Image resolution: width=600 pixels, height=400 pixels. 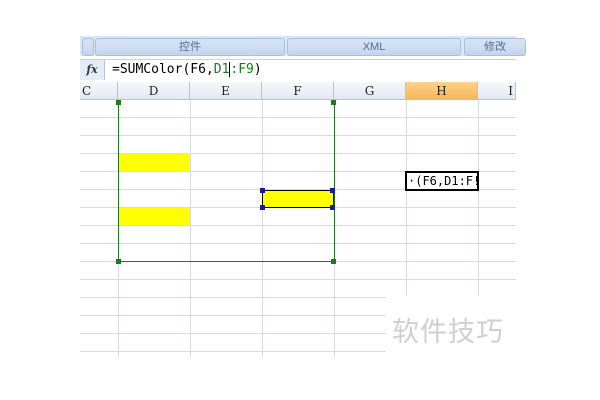 I want to click on column-header-c: C, so click(x=99, y=91).